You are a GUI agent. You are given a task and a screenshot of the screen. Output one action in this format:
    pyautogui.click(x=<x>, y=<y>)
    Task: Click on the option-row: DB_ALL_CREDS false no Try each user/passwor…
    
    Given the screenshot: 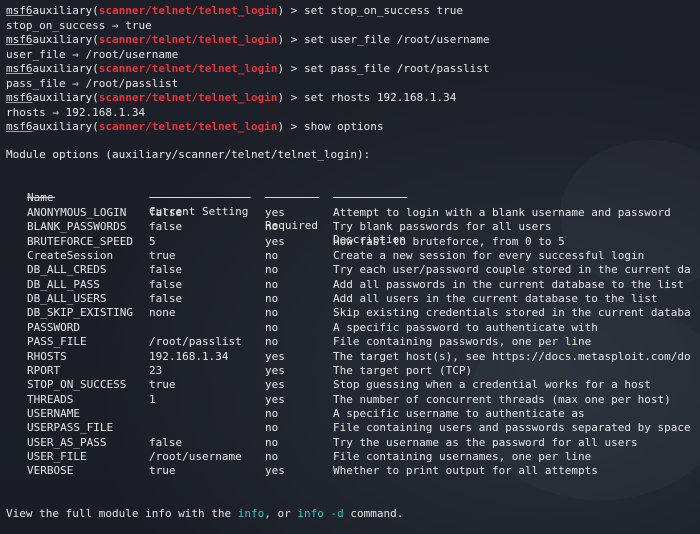 What is the action you would take?
    pyautogui.click(x=350, y=270)
    